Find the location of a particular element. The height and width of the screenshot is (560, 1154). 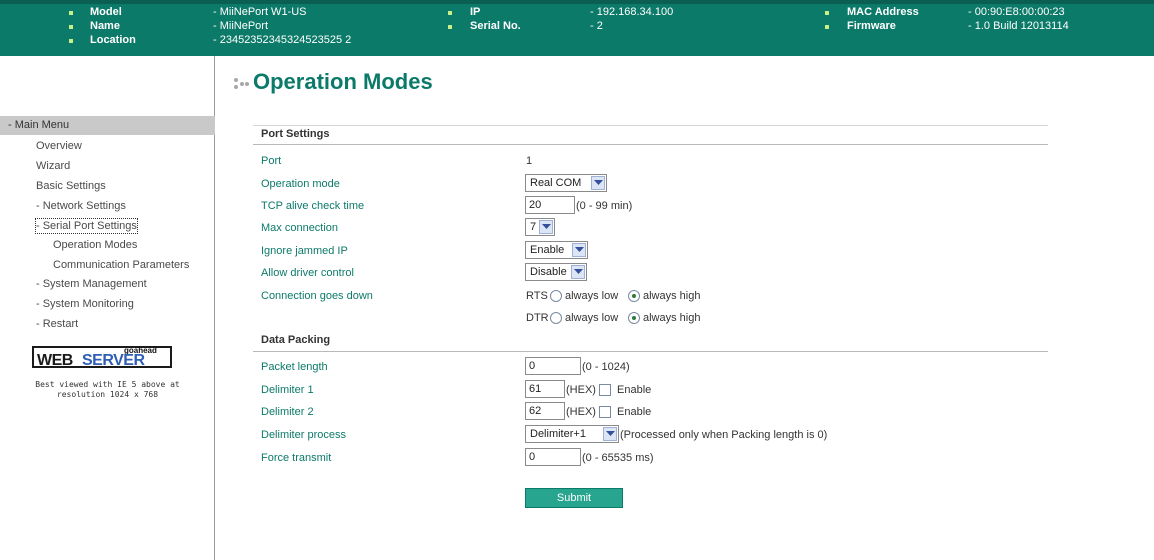

sidebar-item-system-monitoring: - System Monitoring is located at coordinates (85, 304).